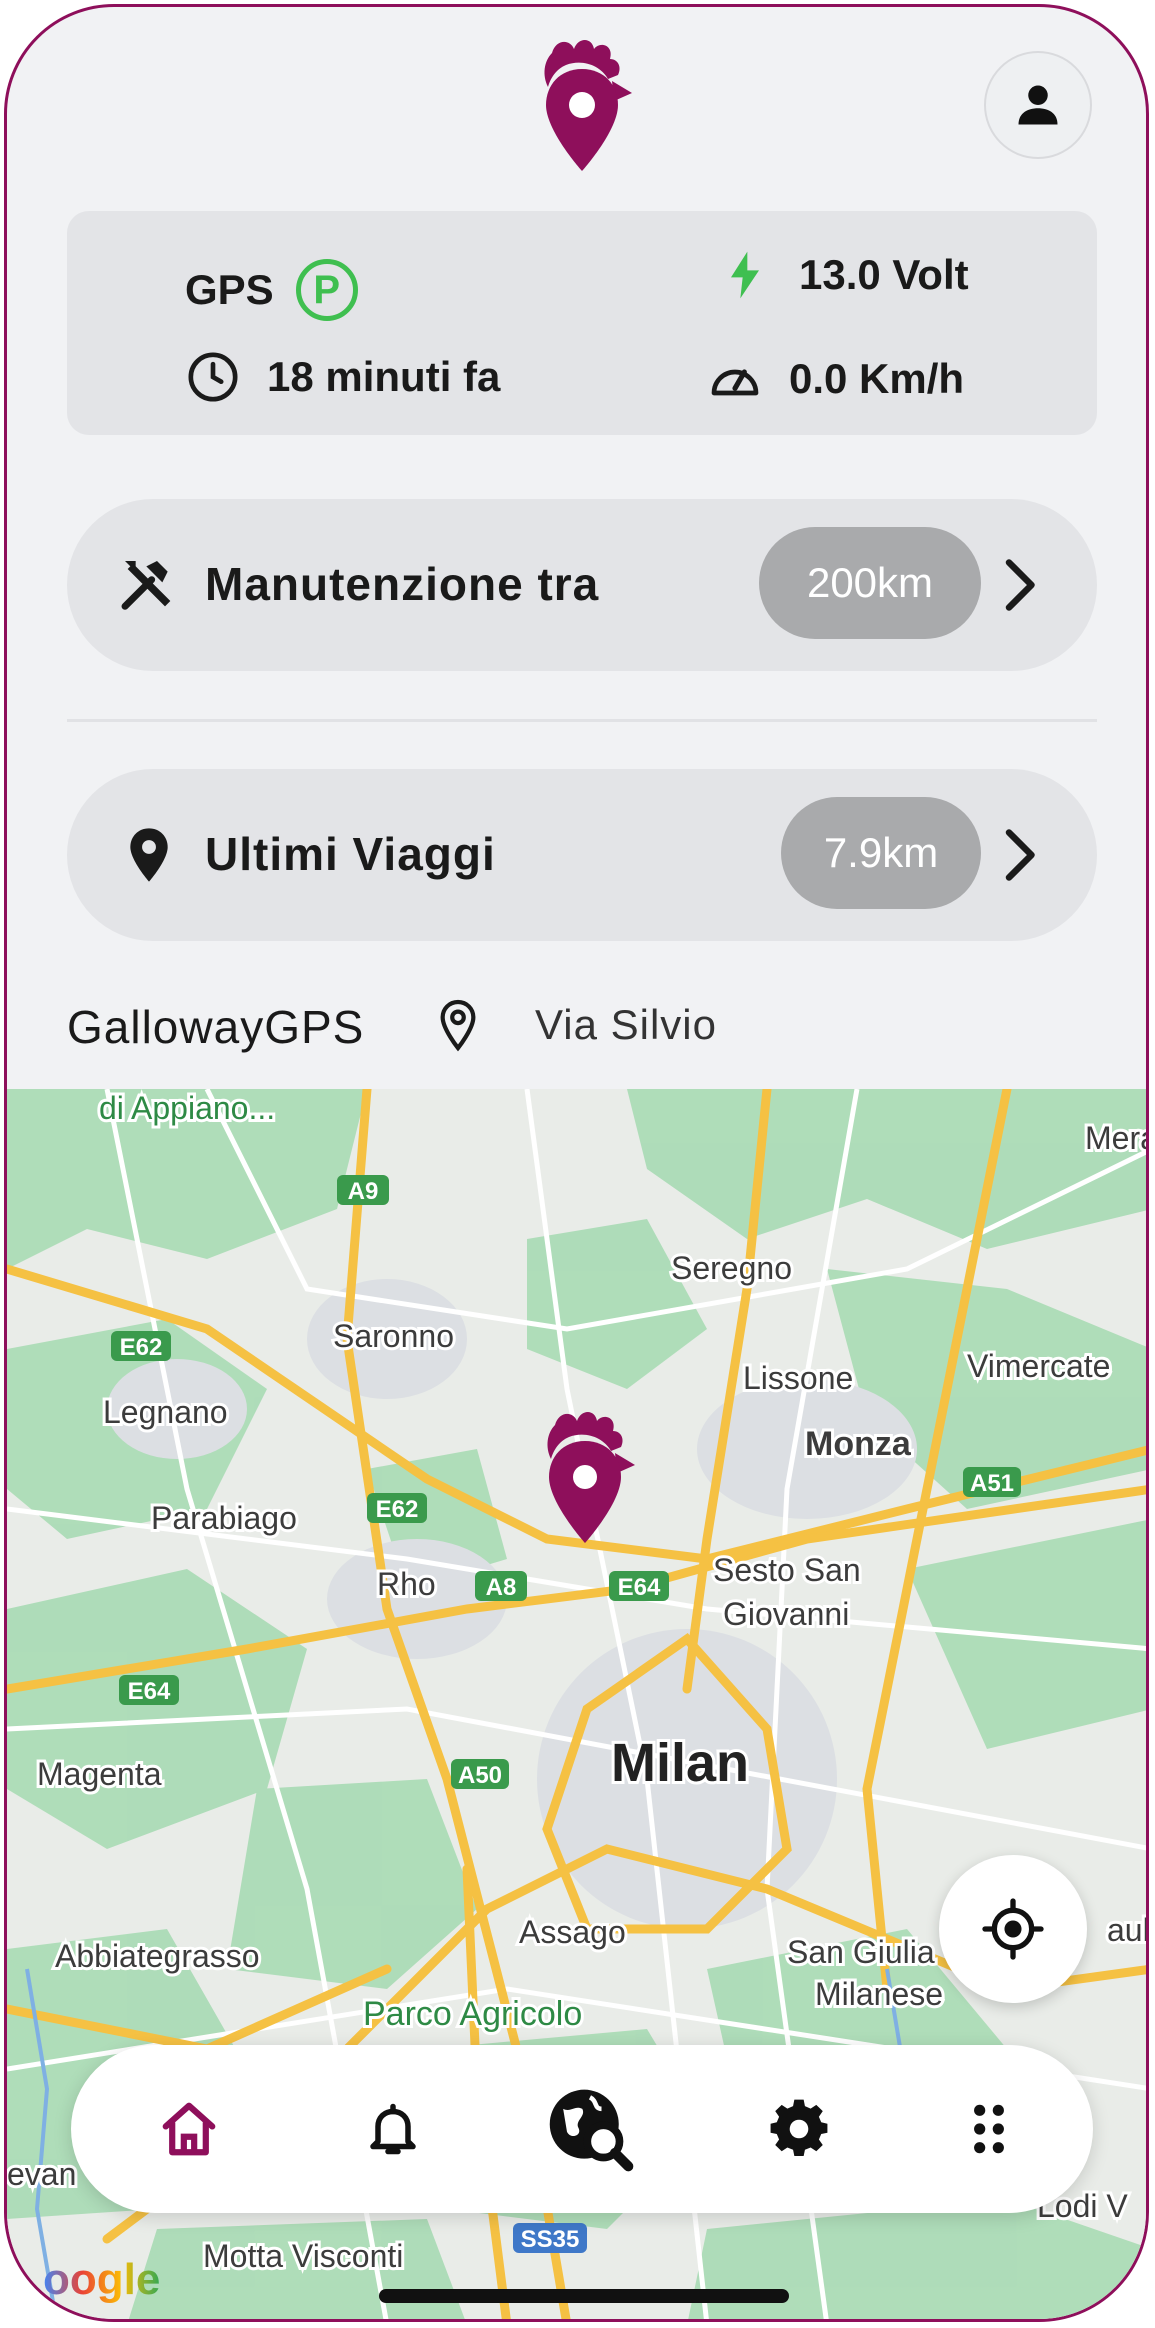  Describe the element at coordinates (229, 289) in the screenshot. I see `gps-label: GPS` at that location.